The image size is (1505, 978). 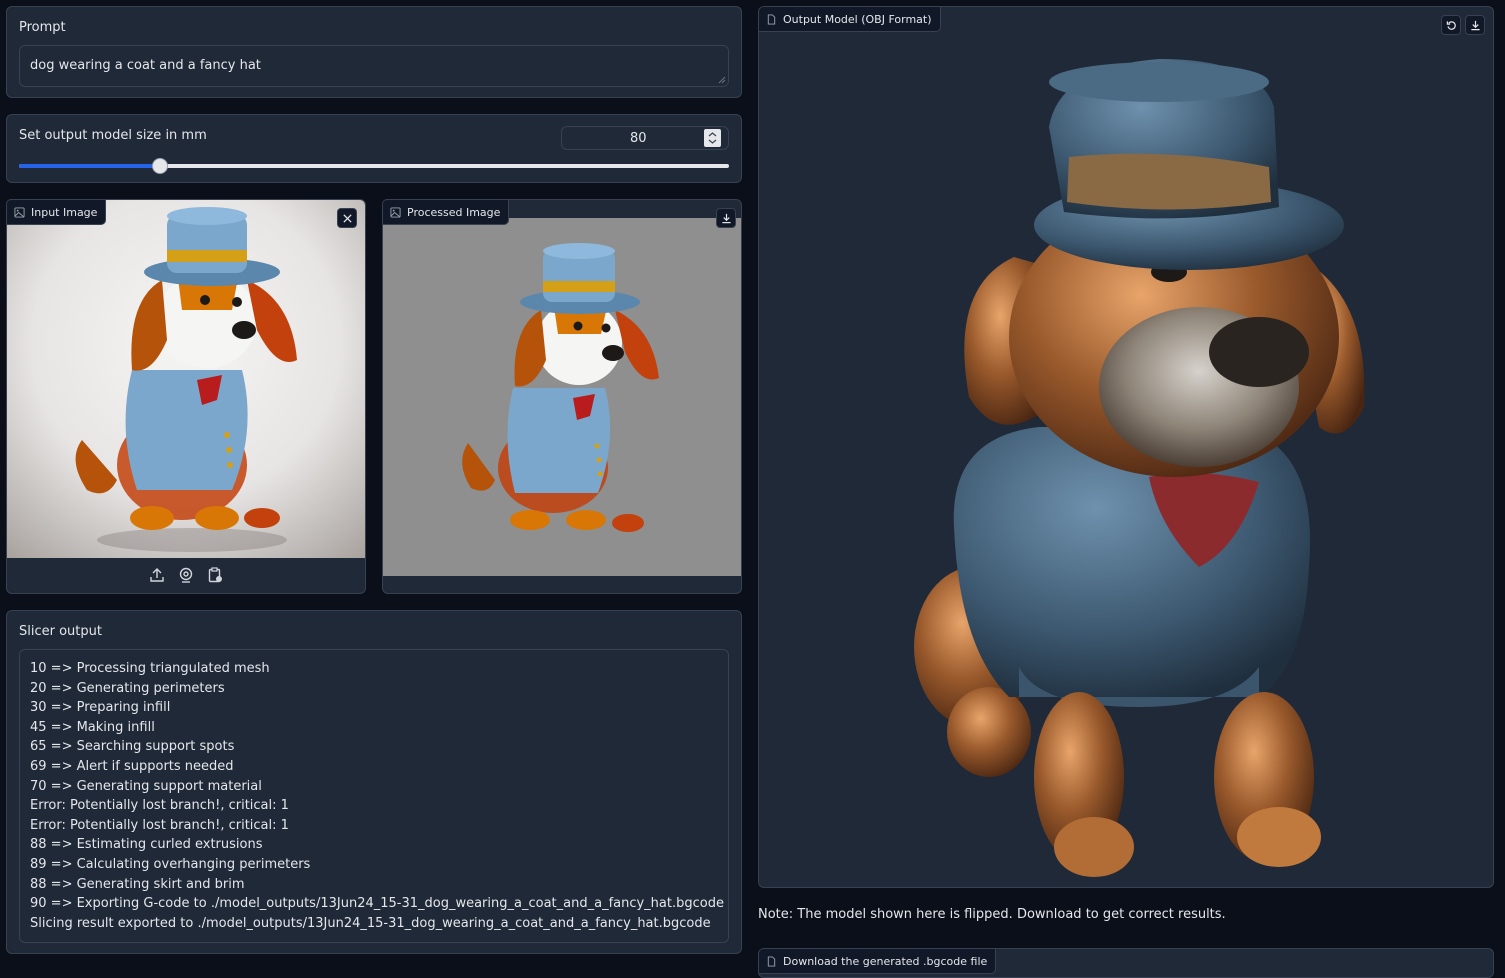 I want to click on bgcode-download-tag: Download the generated .bgcode file, so click(x=878, y=961).